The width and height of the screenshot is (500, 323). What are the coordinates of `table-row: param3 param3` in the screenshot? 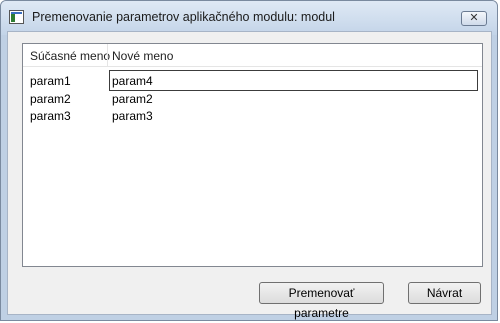 It's located at (252, 116).